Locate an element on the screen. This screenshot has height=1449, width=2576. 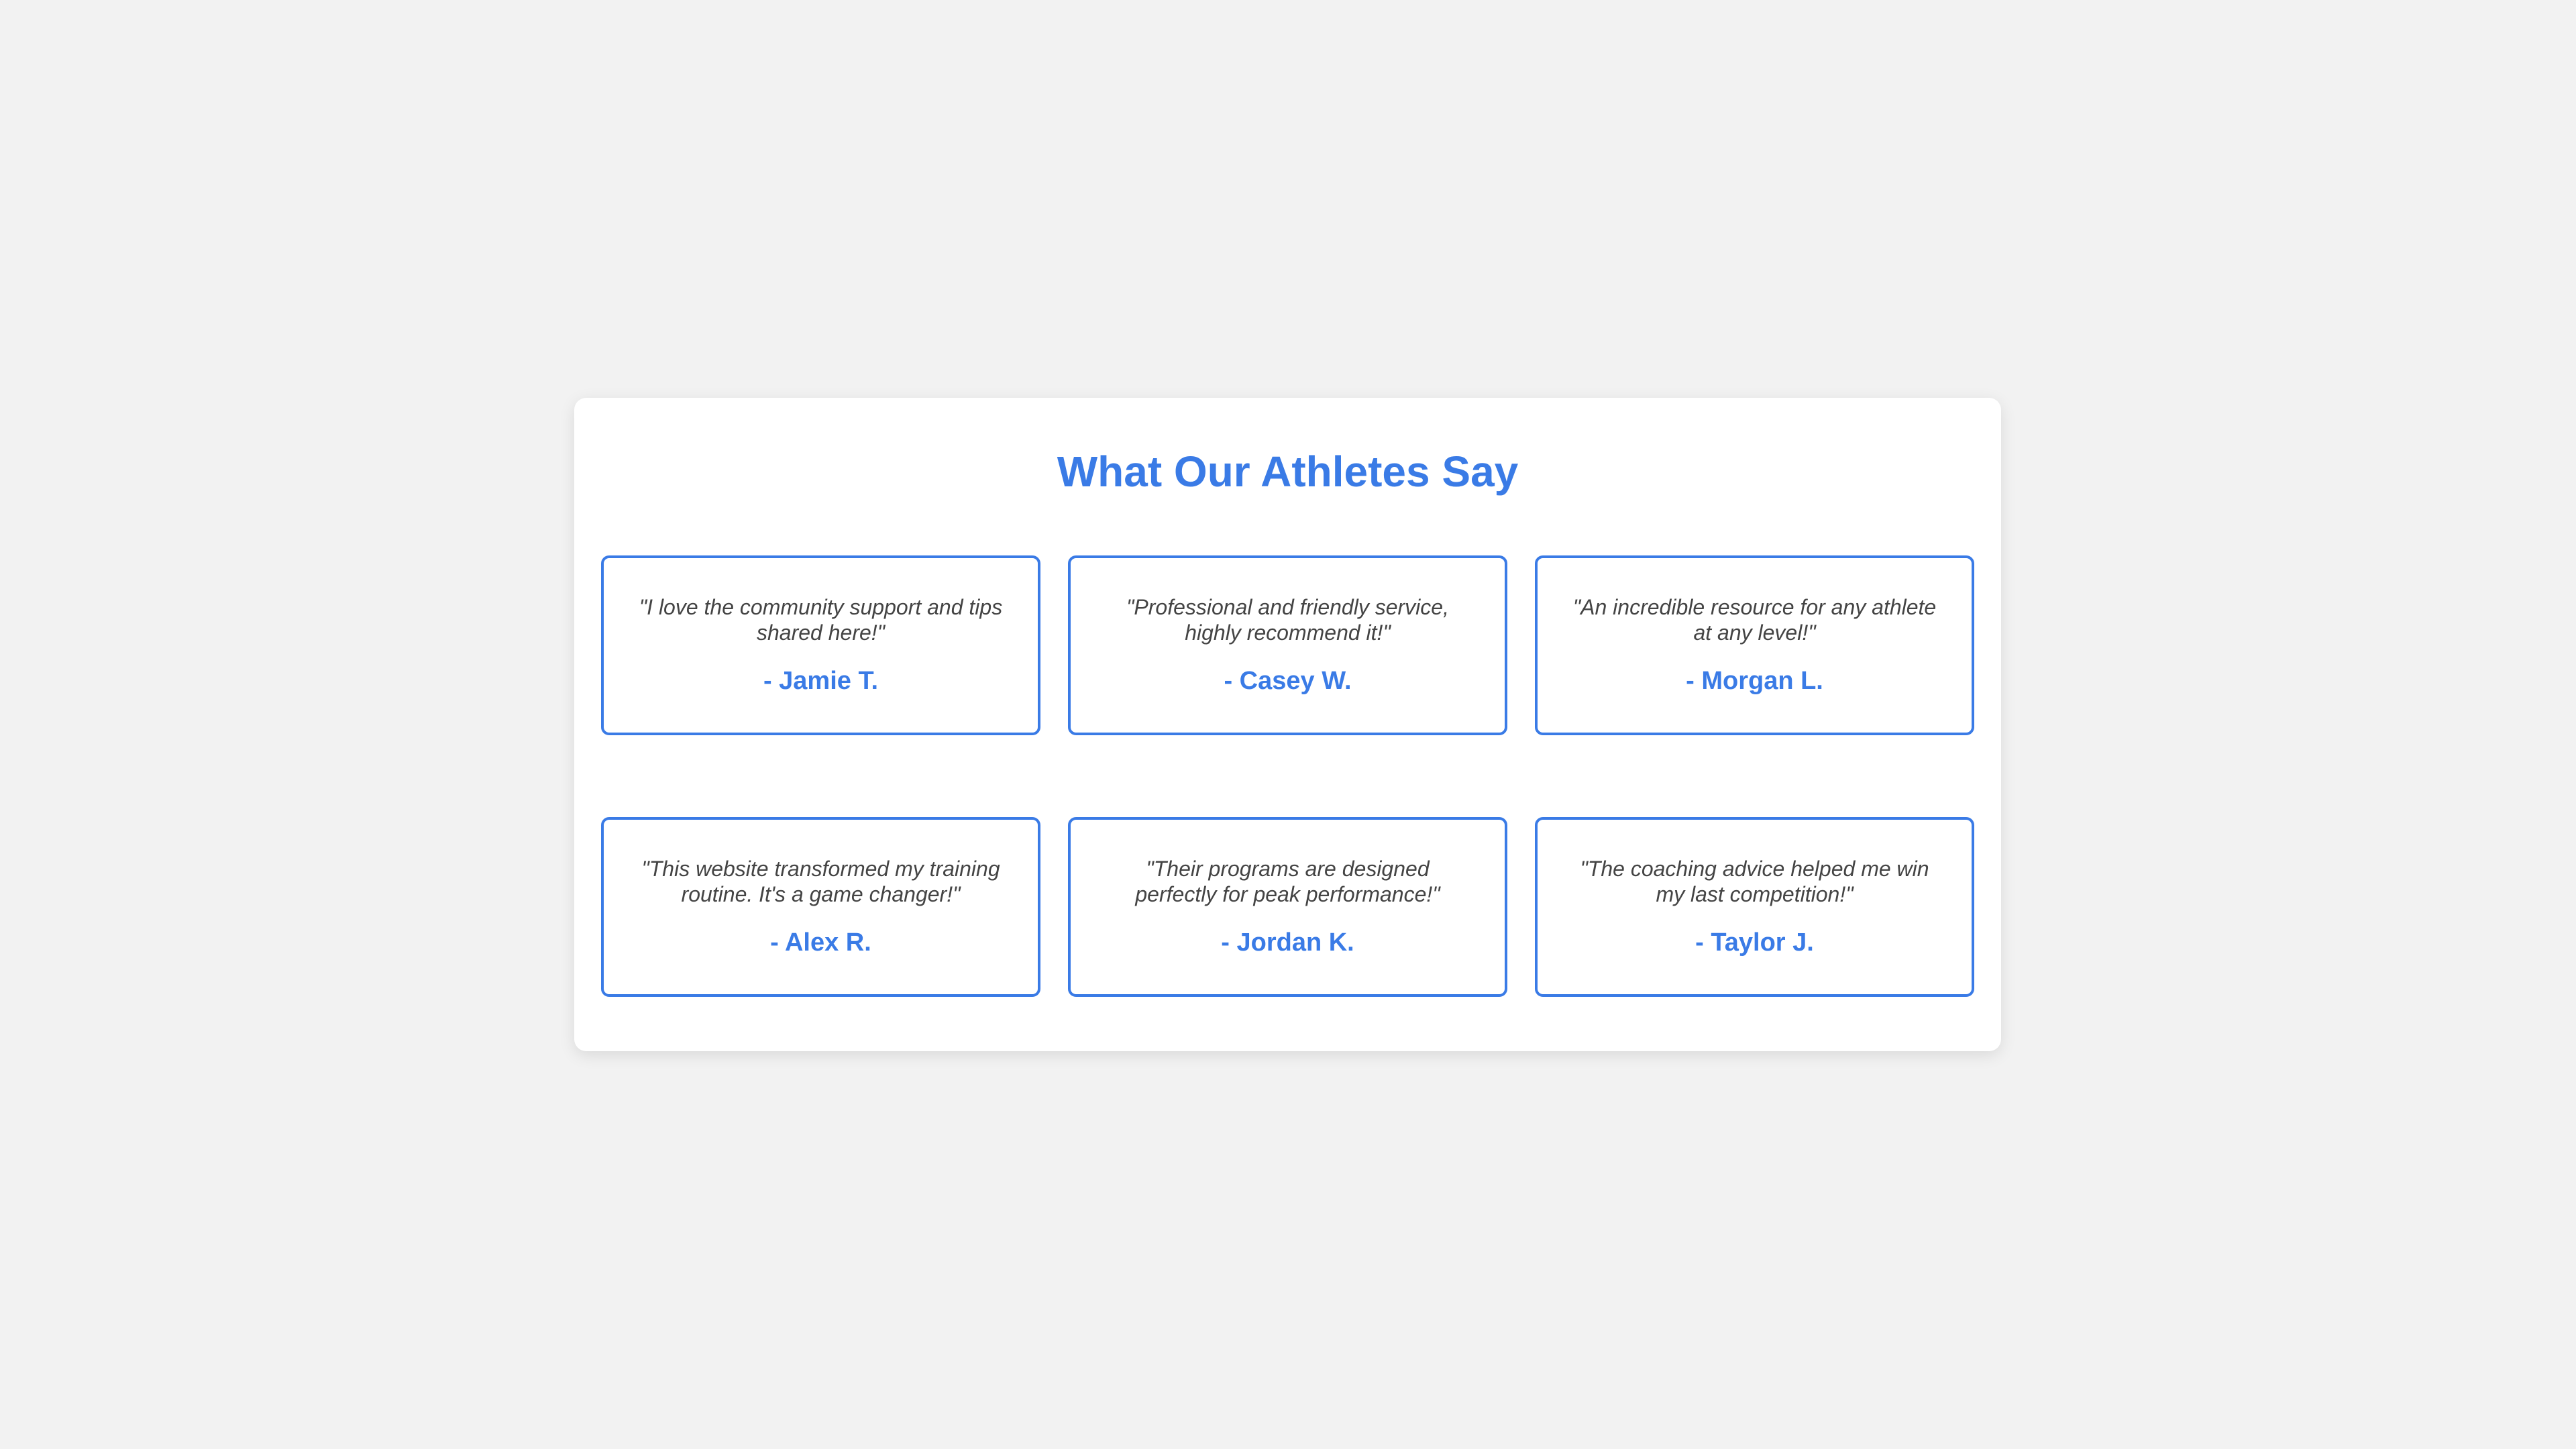
testimonial-author: - Jamie T. is located at coordinates (821, 681).